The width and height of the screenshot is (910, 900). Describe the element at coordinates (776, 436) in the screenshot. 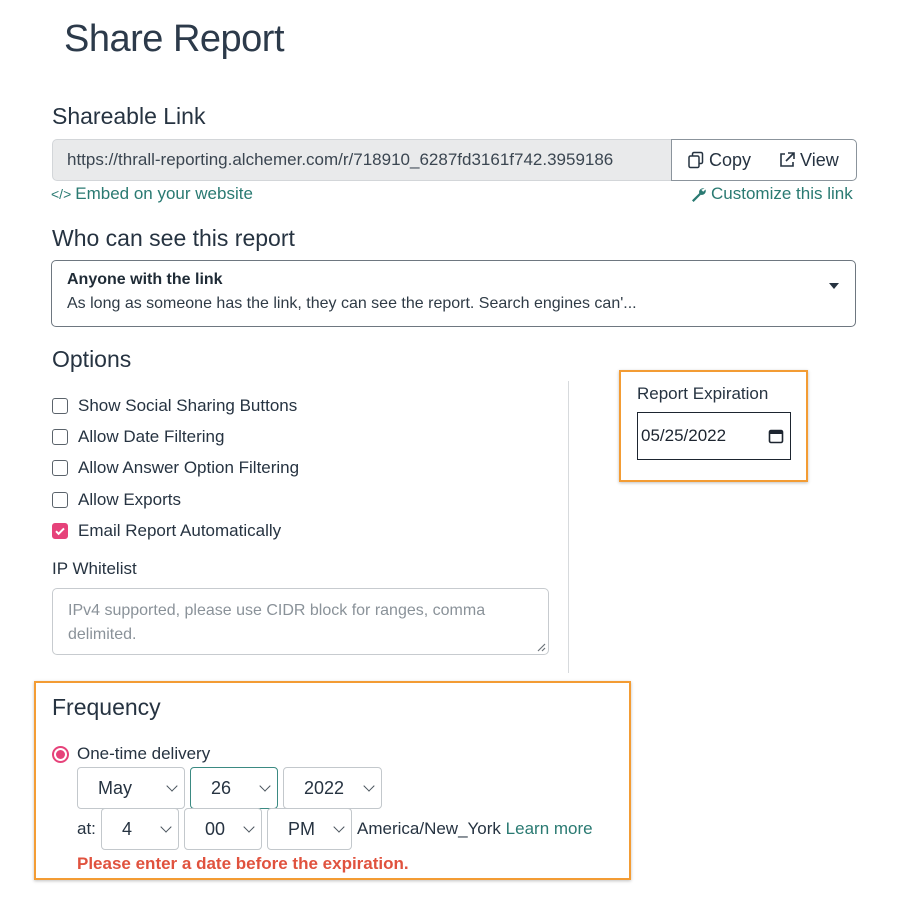

I see `calendar-icon` at that location.